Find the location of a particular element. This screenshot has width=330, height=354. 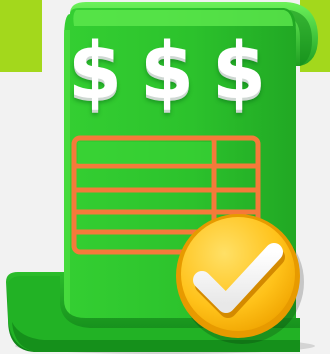

check-badge is located at coordinates (240, 279).